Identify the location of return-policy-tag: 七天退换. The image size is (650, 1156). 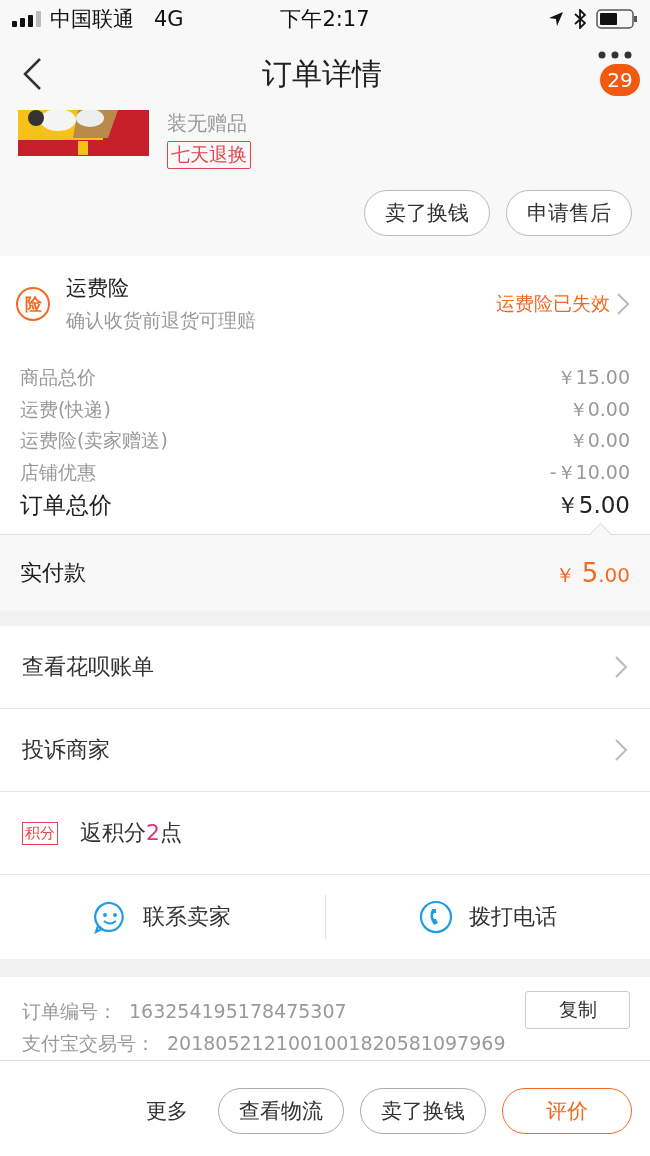
(209, 155).